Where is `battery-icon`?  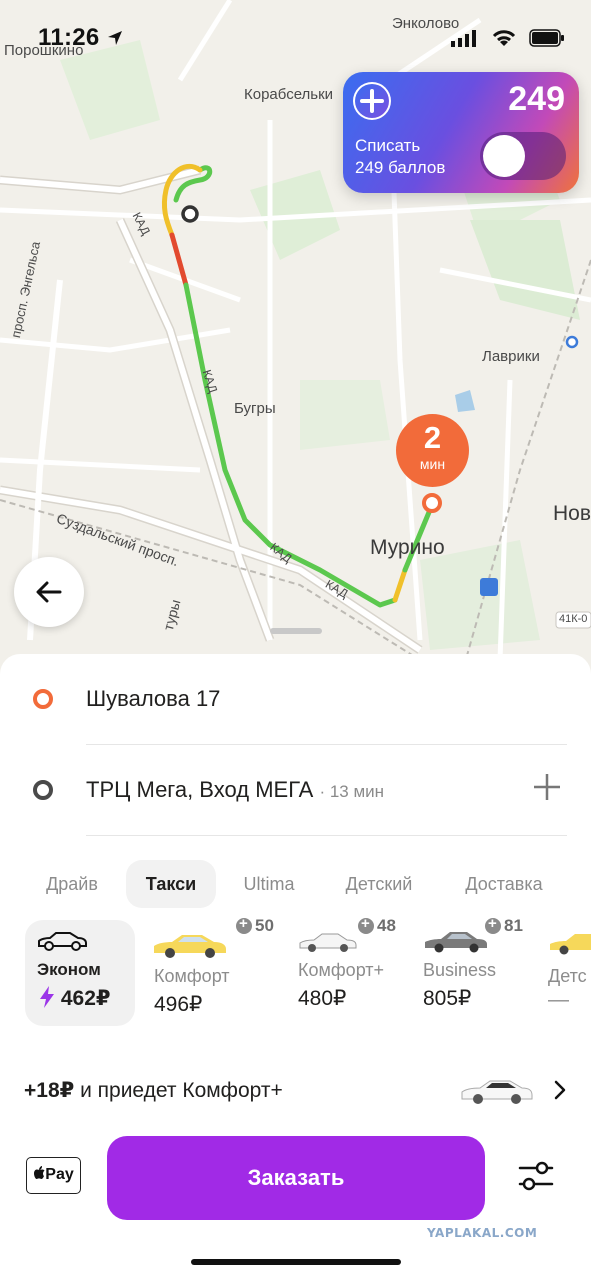
battery-icon is located at coordinates (546, 38).